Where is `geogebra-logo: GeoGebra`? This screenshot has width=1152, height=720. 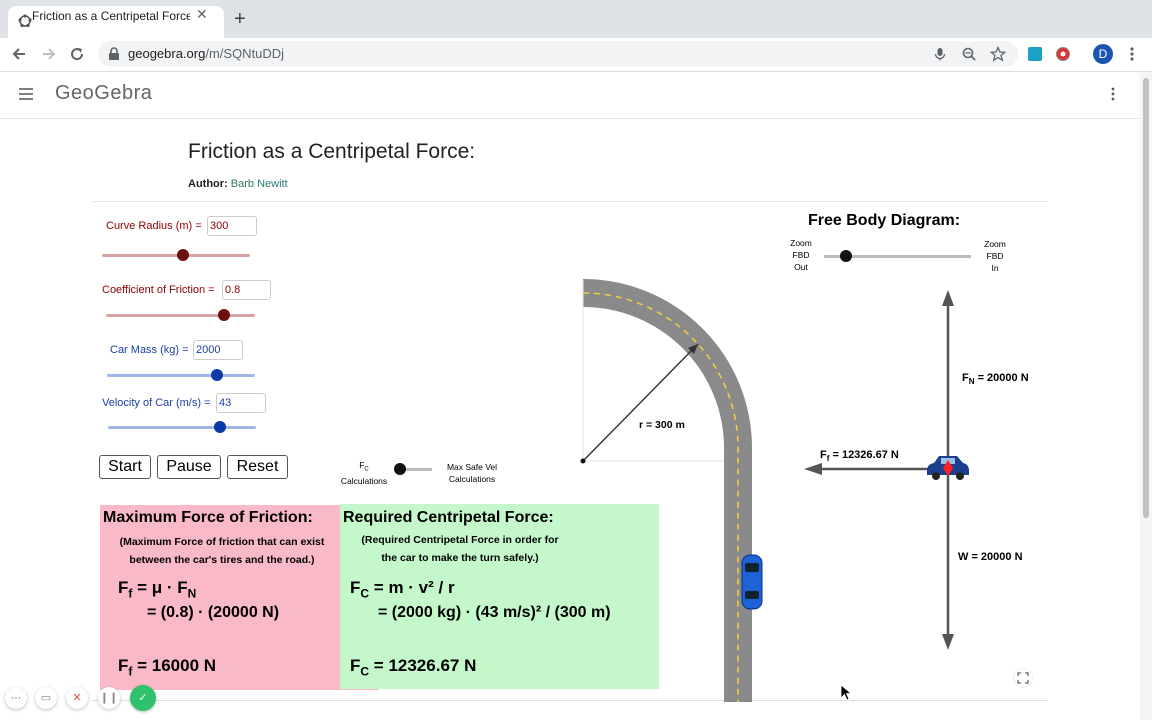
geogebra-logo: GeoGebra is located at coordinates (103, 93).